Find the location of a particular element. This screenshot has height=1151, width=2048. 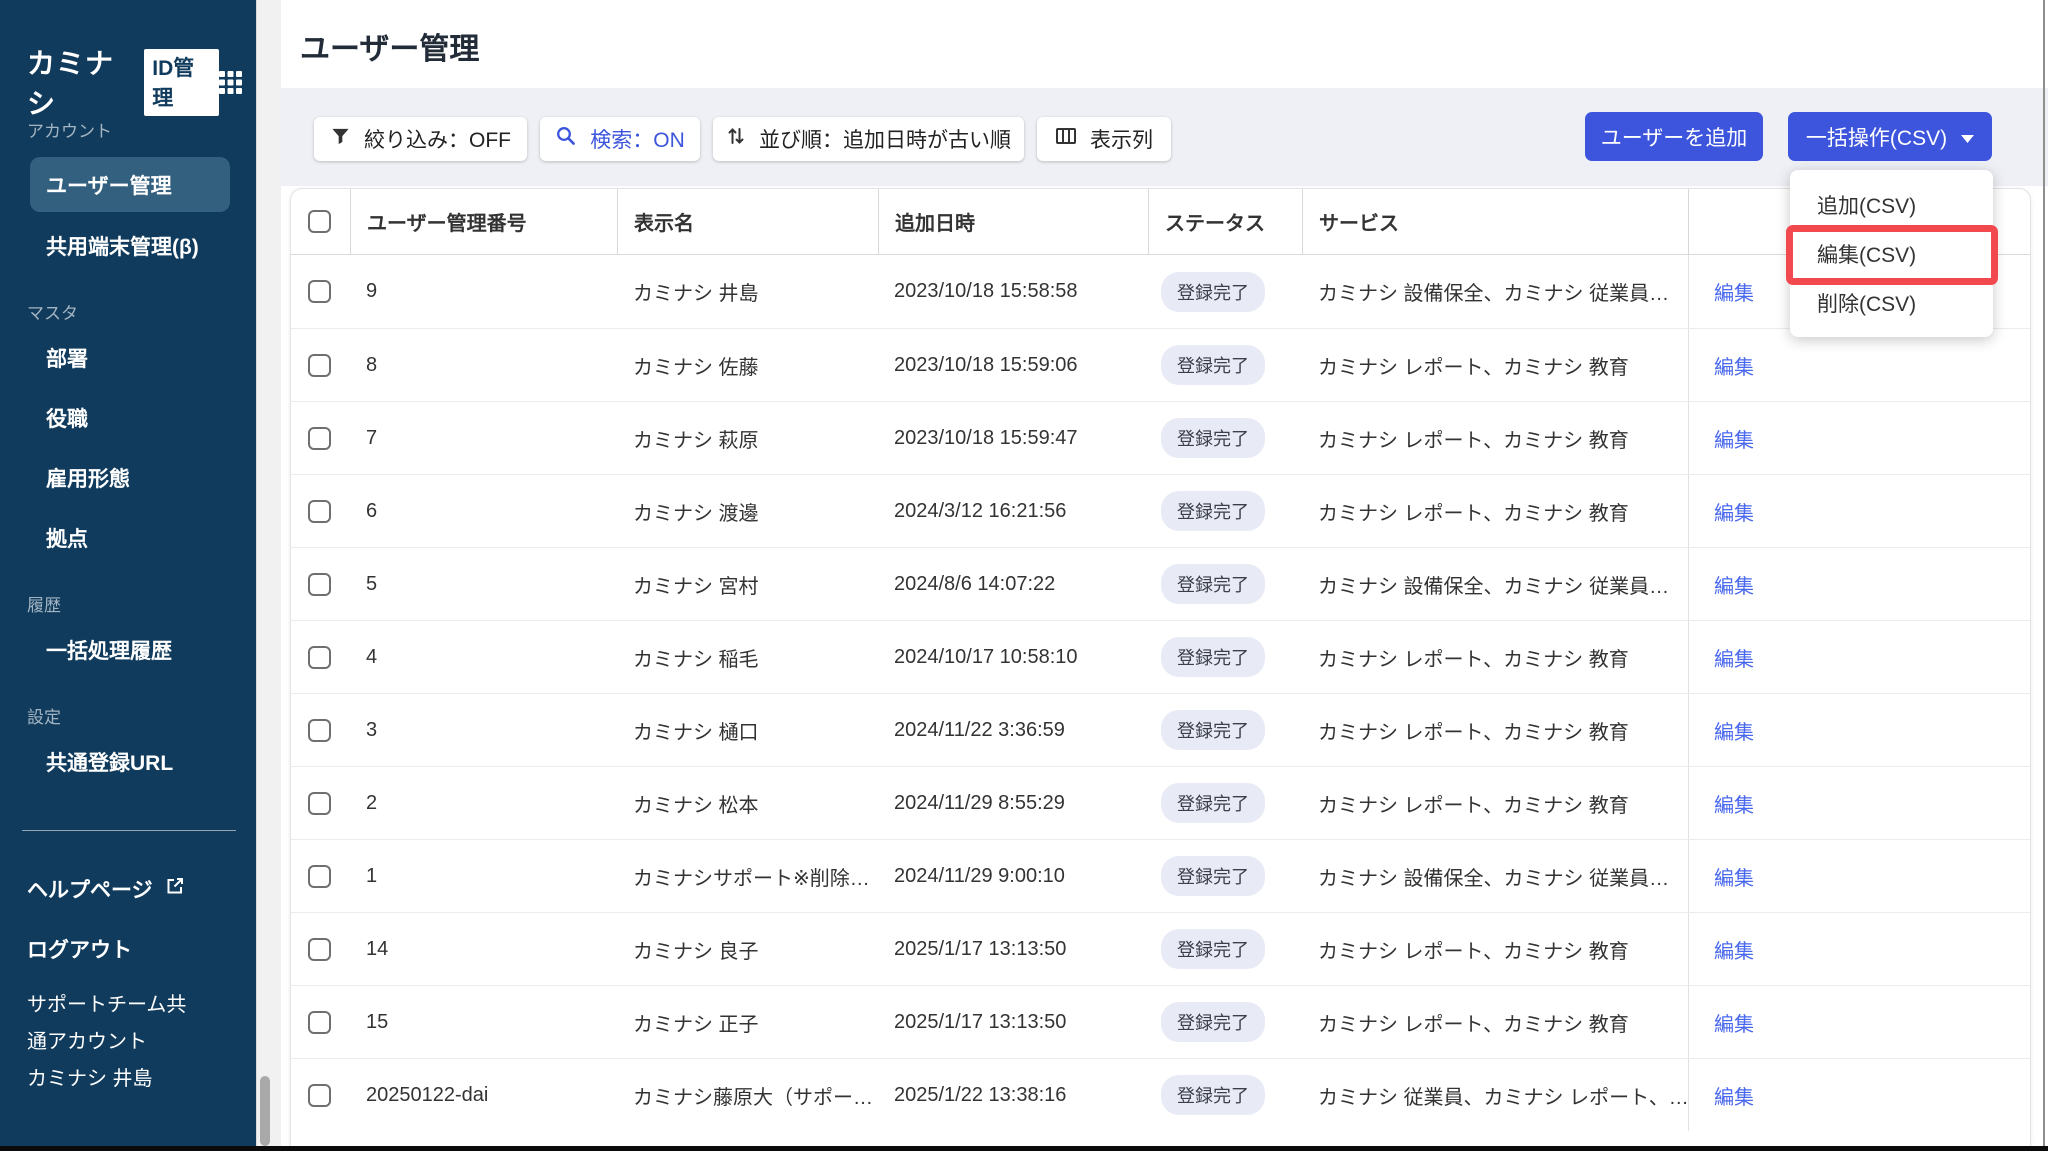

sidebar-item-役職: 役職 is located at coordinates (128, 418).